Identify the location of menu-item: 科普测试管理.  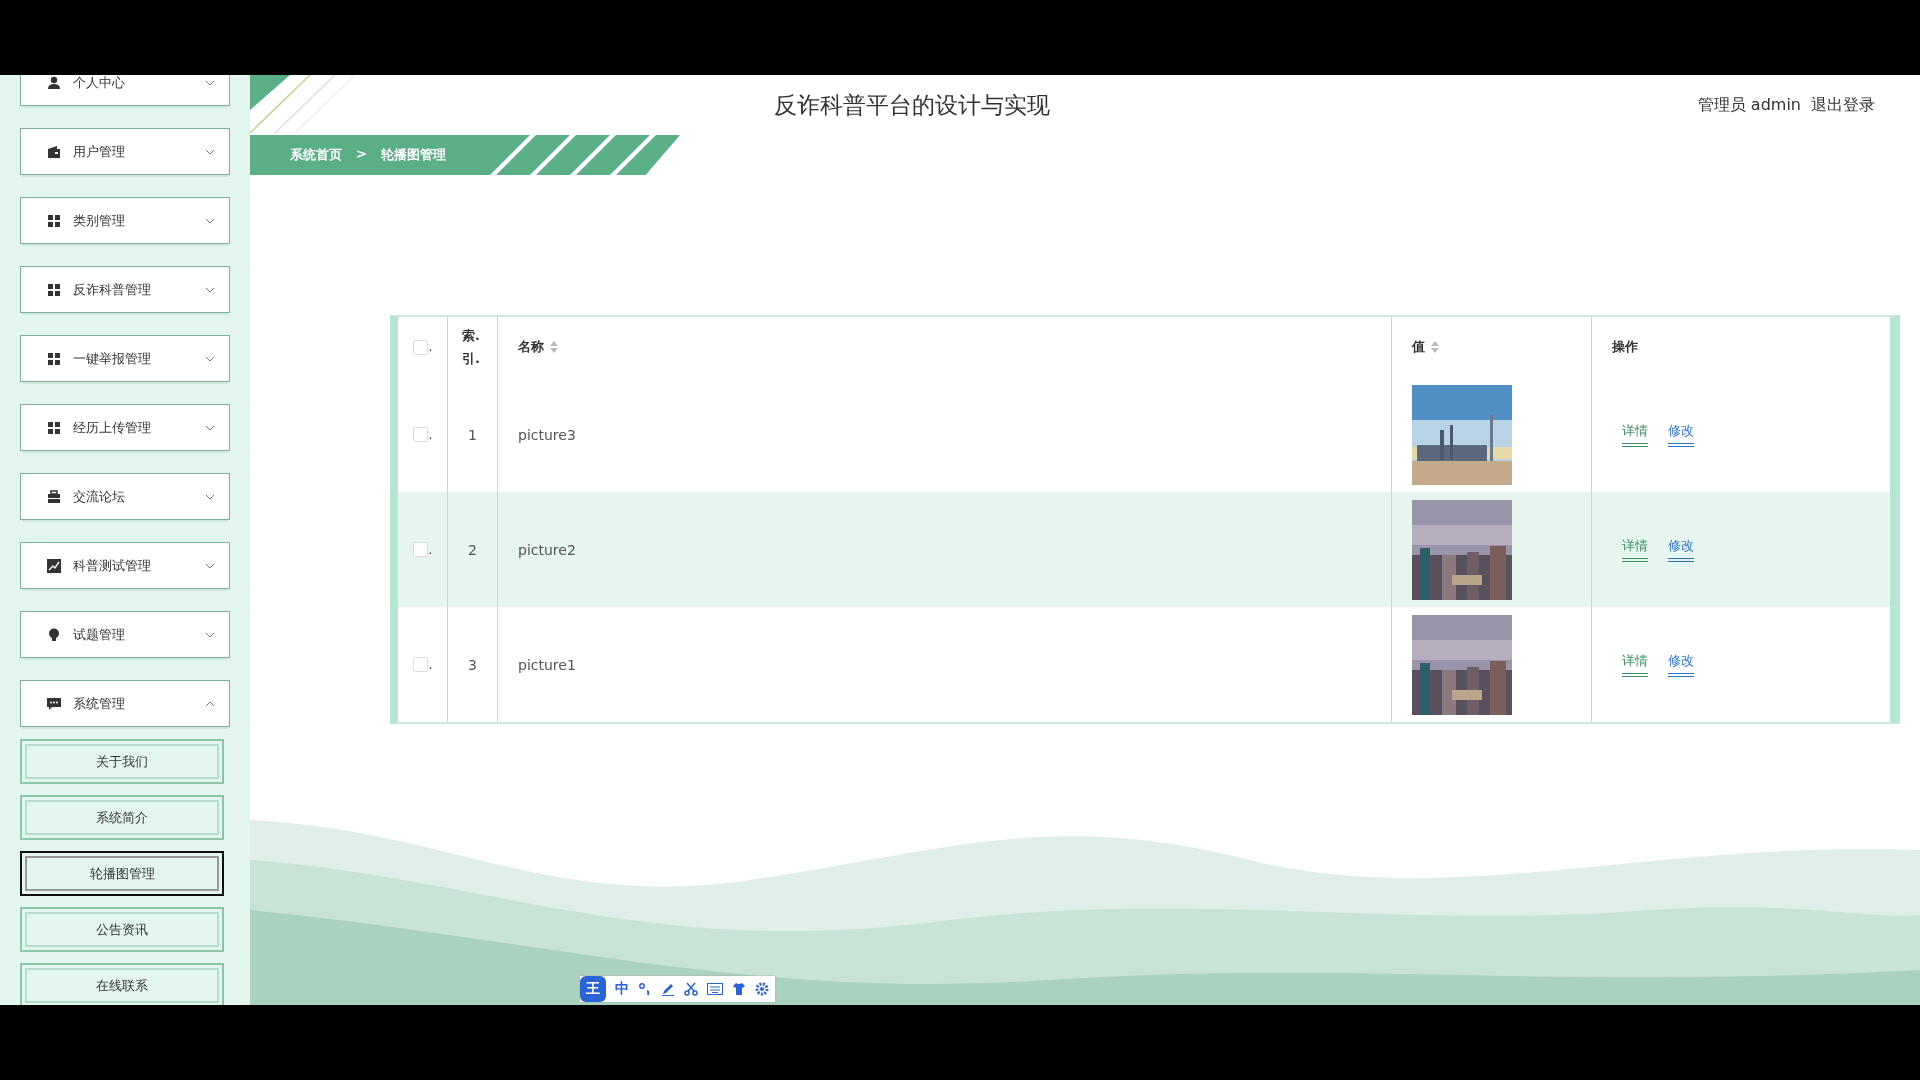
(125, 565).